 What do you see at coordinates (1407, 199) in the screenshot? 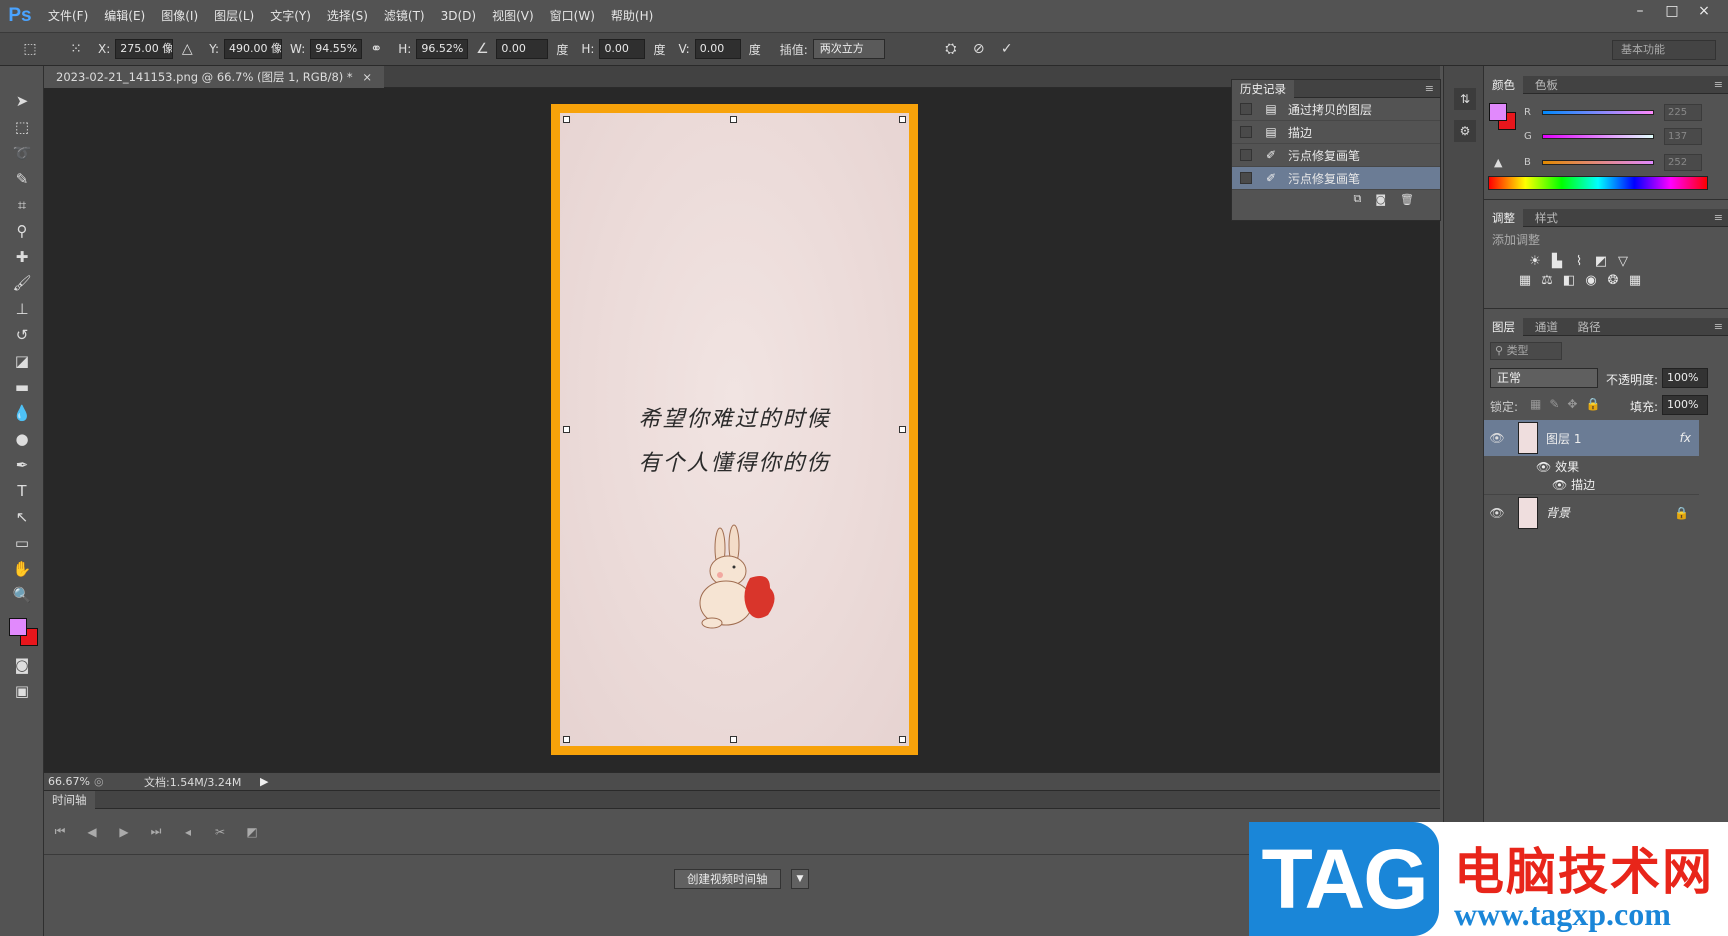
I see `trash-icon: 🗑` at bounding box center [1407, 199].